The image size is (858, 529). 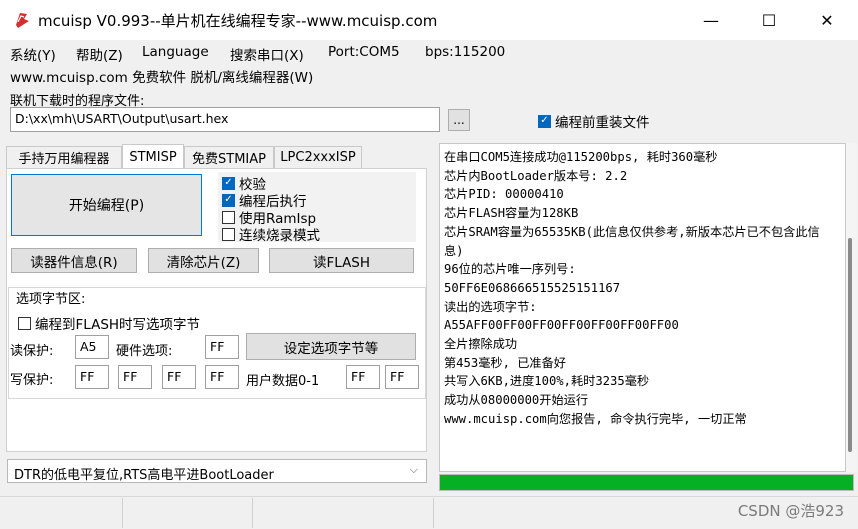 I want to click on read-protect-input: A5, so click(x=92, y=347).